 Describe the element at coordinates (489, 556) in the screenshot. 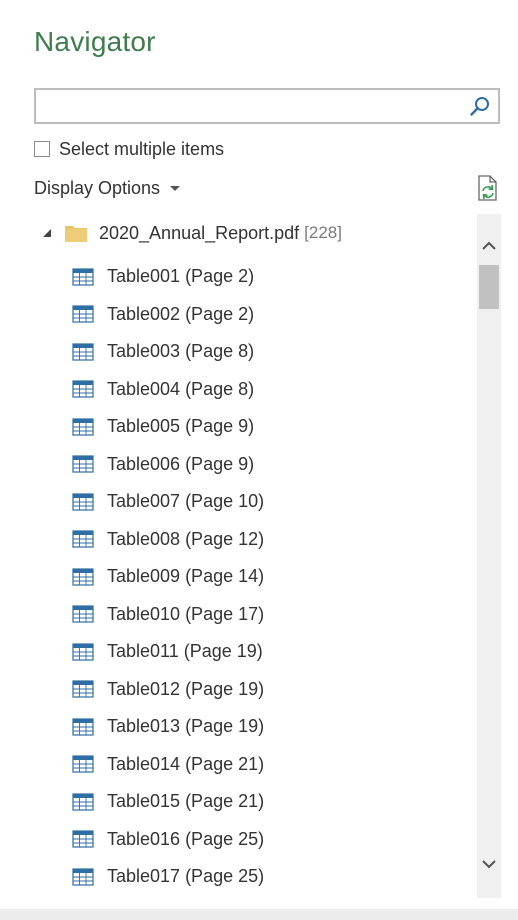

I see `vertical-scrollbar` at that location.